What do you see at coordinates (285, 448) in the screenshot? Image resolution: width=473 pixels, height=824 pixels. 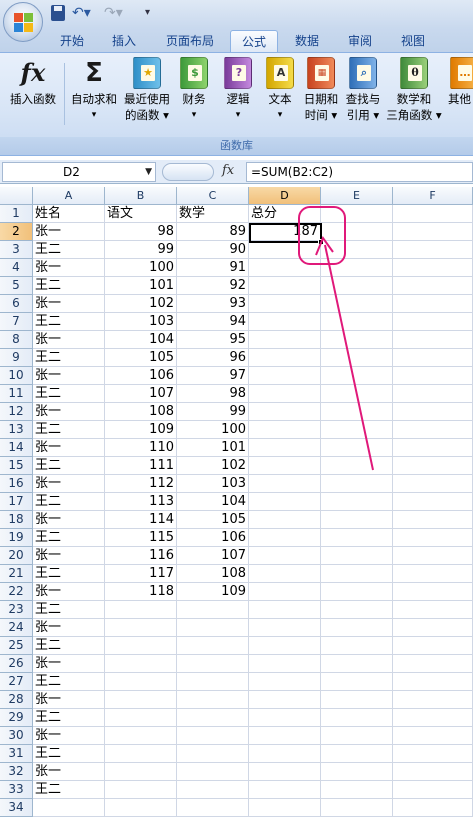 I see `cell-d14` at bounding box center [285, 448].